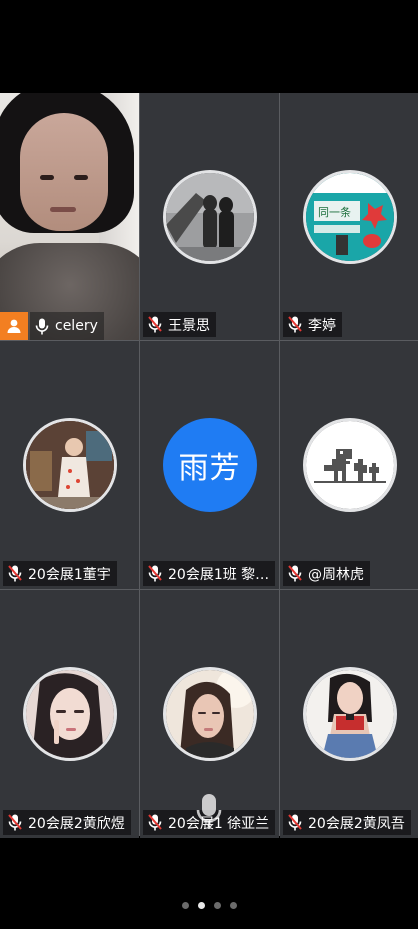  I want to click on video-feed, so click(69, 216).